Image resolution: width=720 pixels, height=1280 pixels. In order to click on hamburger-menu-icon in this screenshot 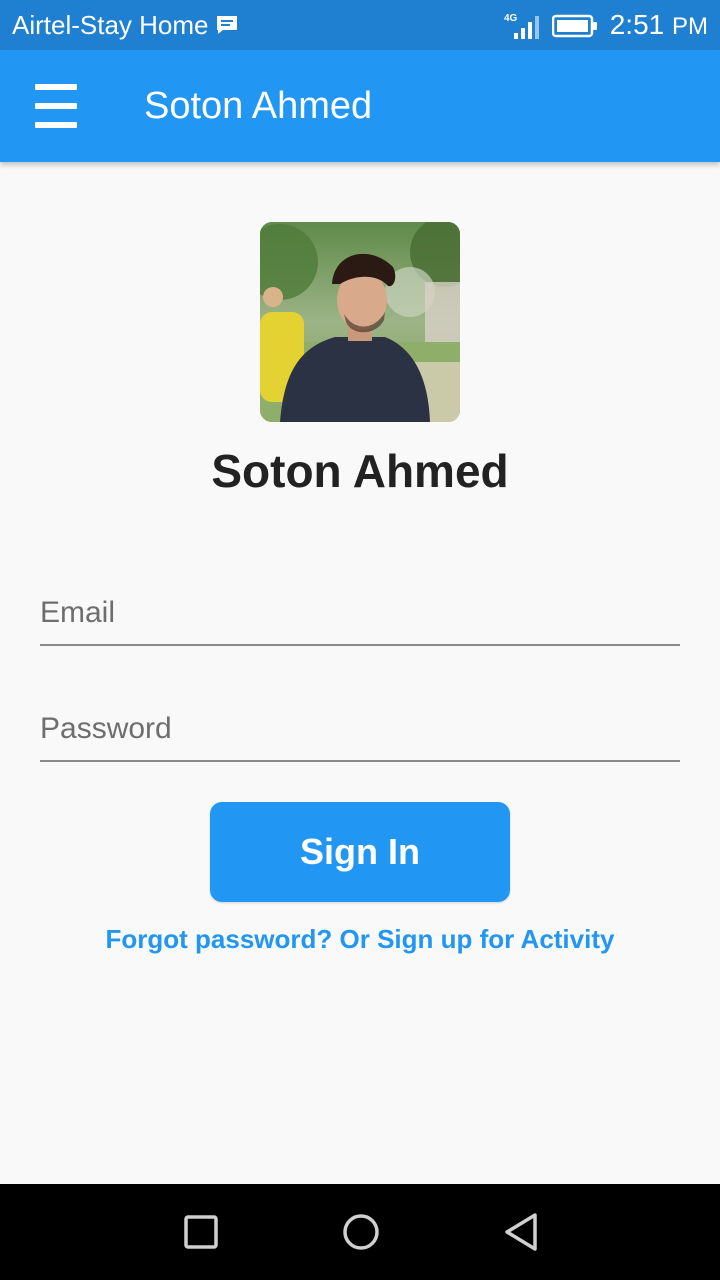, I will do `click(56, 106)`.